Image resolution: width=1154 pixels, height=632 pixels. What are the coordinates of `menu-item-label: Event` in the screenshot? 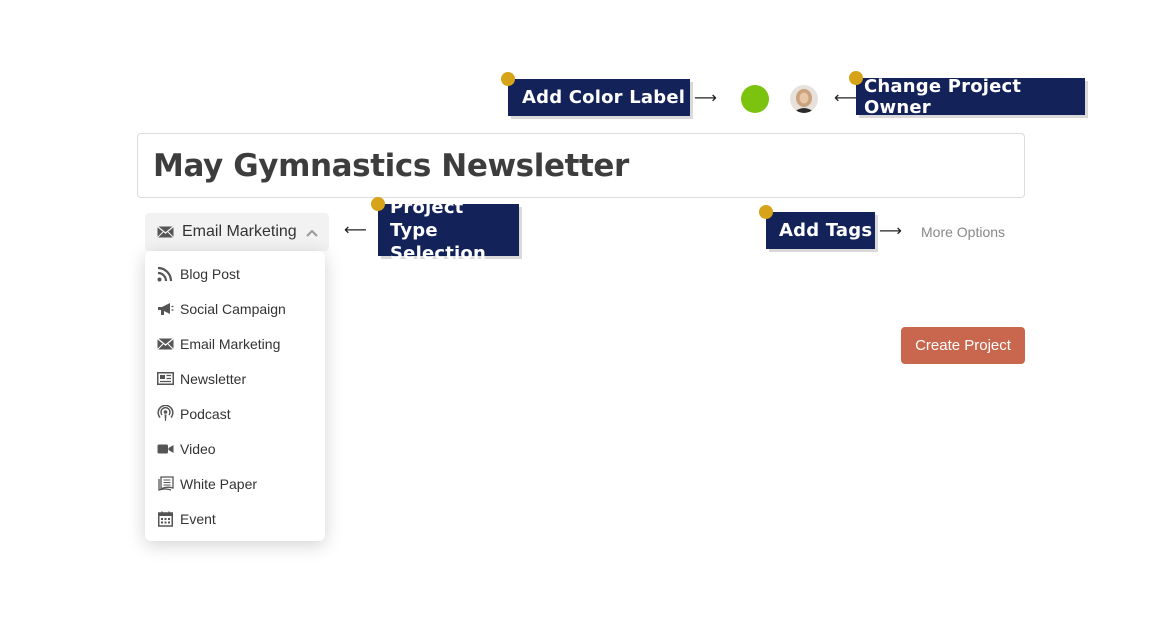 It's located at (198, 518).